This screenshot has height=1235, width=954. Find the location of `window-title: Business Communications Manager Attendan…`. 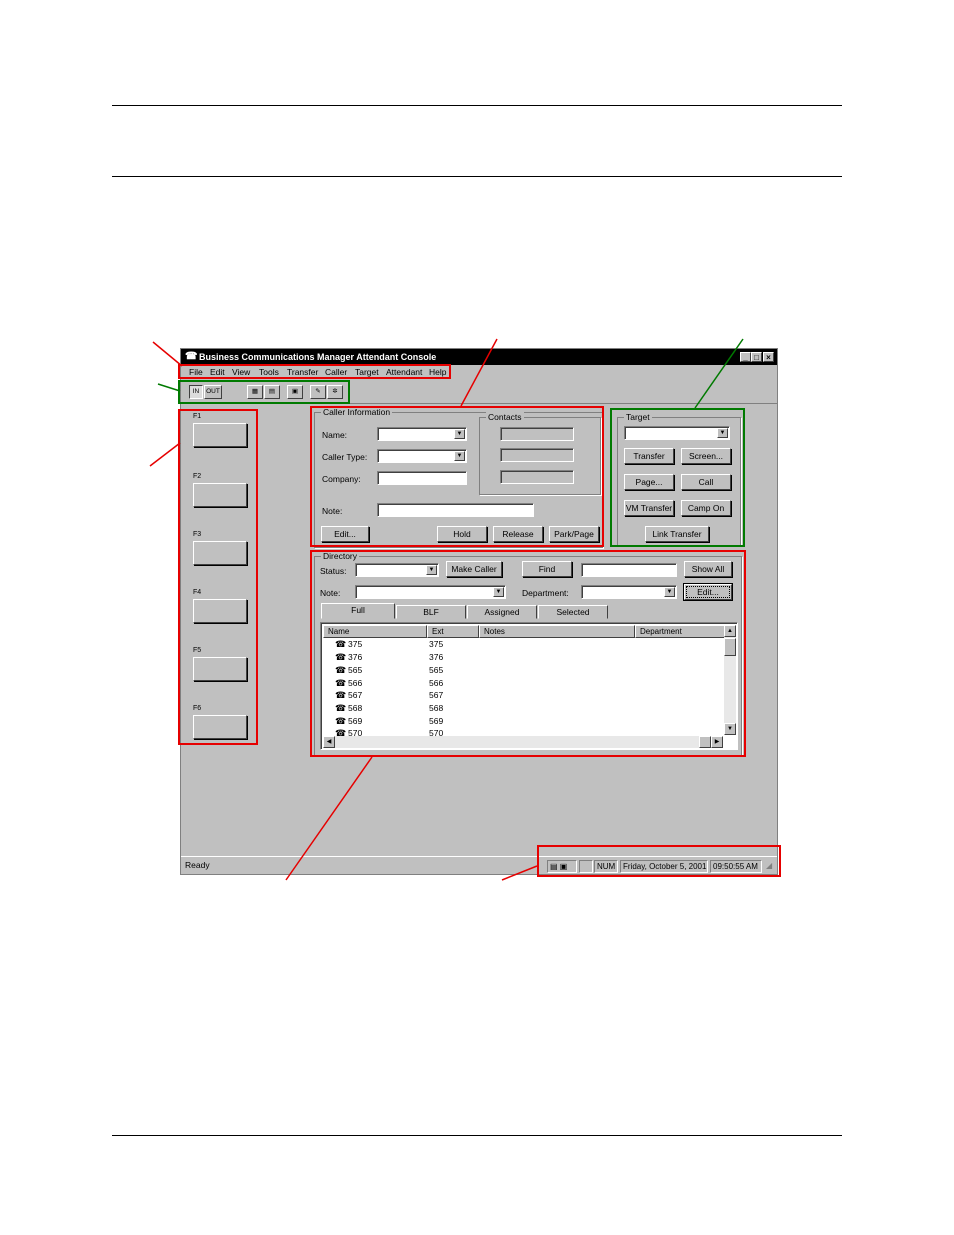

window-title: Business Communications Manager Attendan… is located at coordinates (318, 357).